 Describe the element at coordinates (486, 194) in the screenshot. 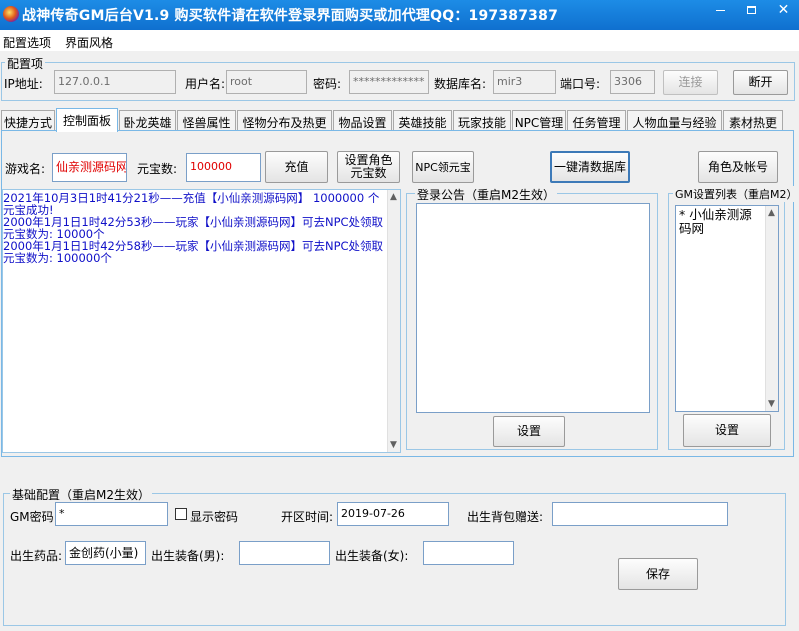

I see `notice-group-title: 登录公告（重启M2生效）` at that location.